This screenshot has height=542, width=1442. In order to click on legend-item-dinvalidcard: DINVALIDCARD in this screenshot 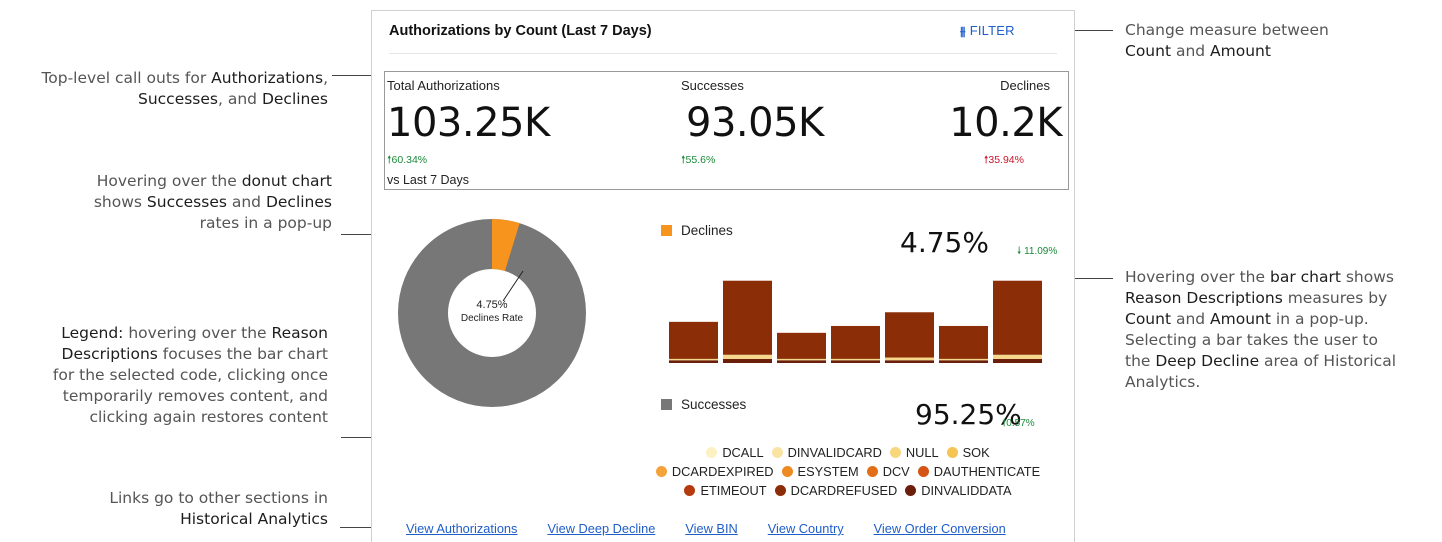, I will do `click(826, 452)`.